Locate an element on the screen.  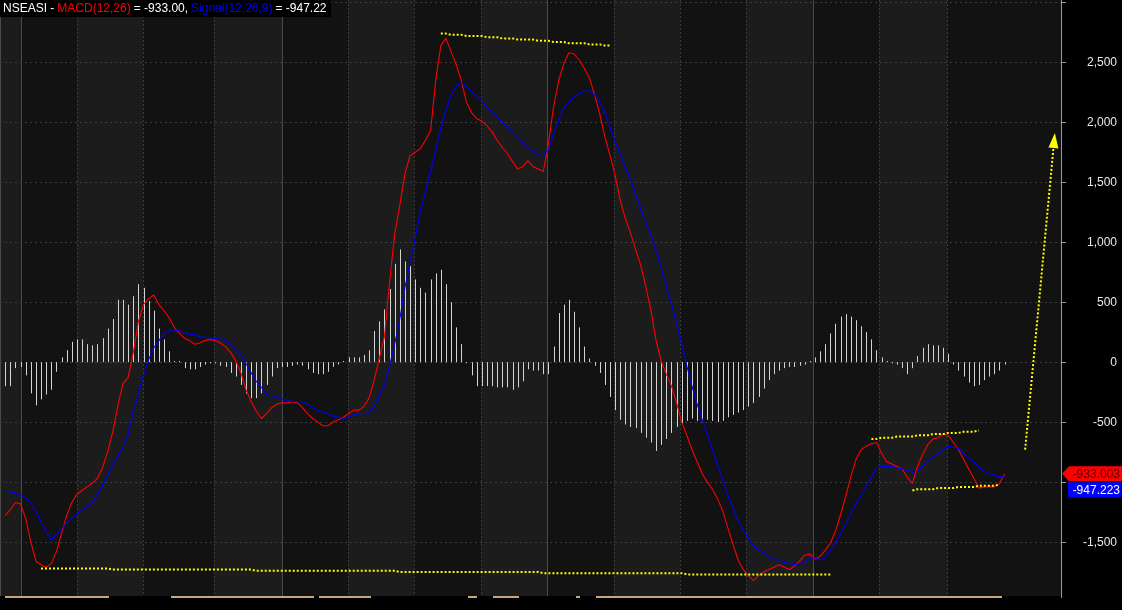
price-tag: -947.223 is located at coordinates (1094, 490).